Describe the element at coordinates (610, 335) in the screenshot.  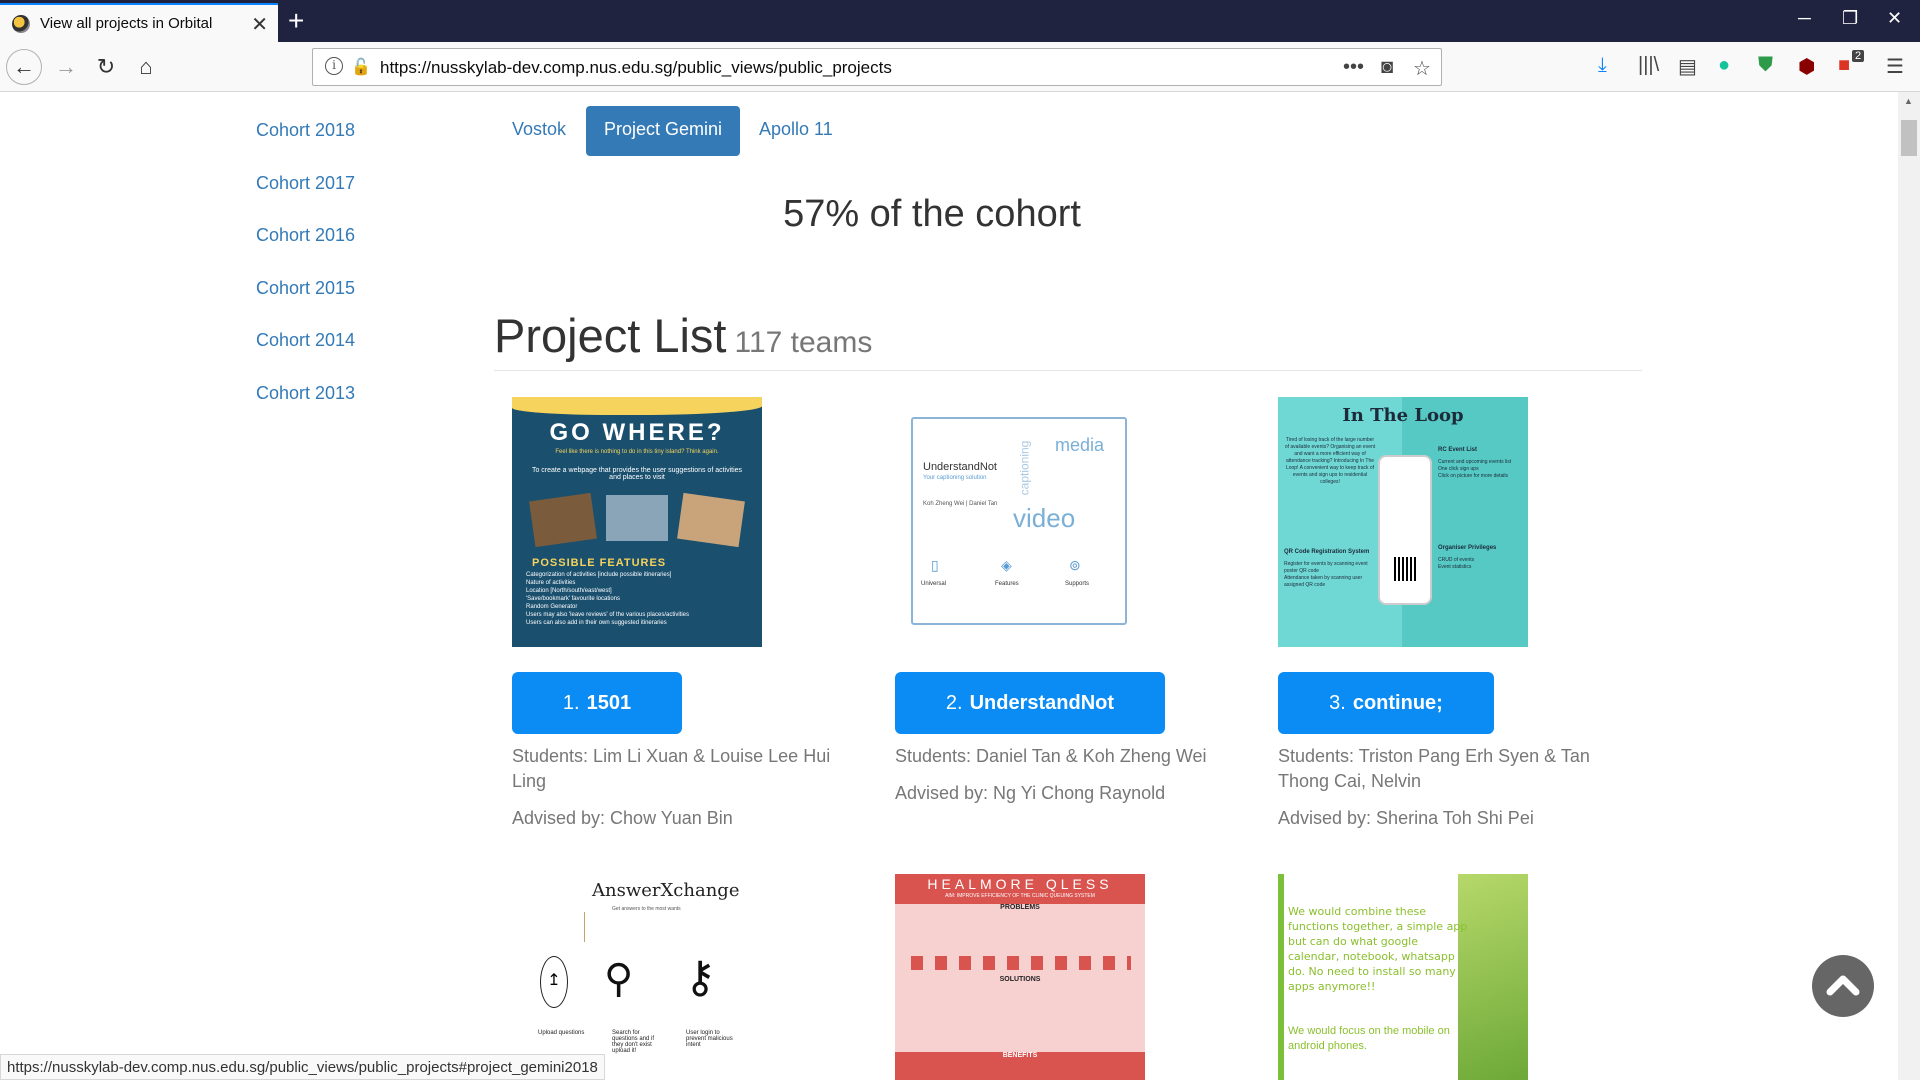
I see `project-list-title: Project List` at that location.